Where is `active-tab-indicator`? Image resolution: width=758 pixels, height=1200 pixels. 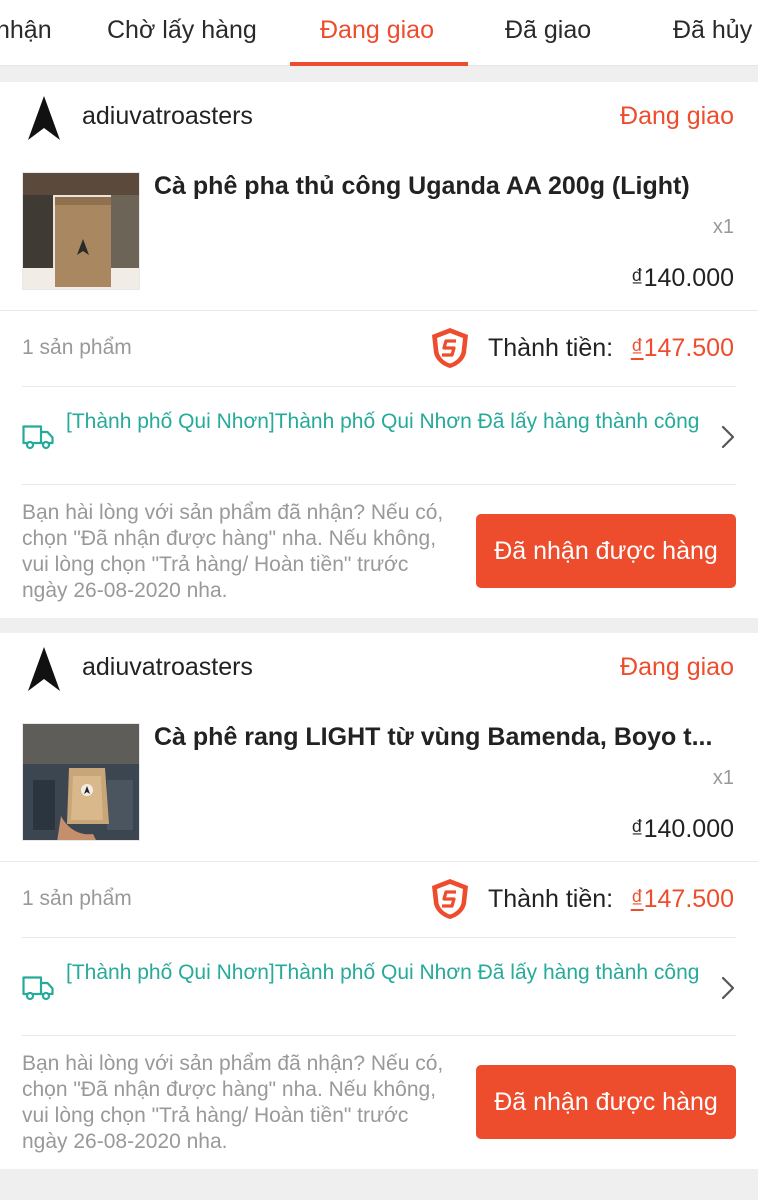 active-tab-indicator is located at coordinates (379, 64).